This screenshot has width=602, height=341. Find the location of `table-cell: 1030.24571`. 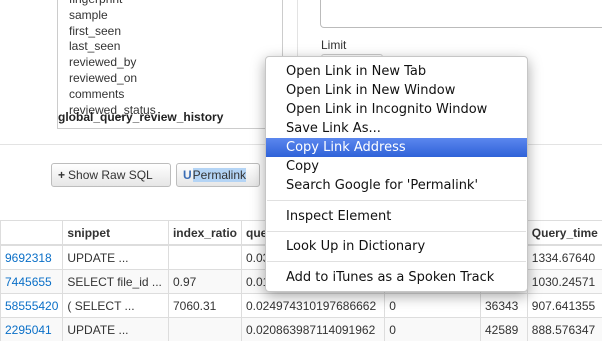

table-cell: 1030.24571 is located at coordinates (564, 282).